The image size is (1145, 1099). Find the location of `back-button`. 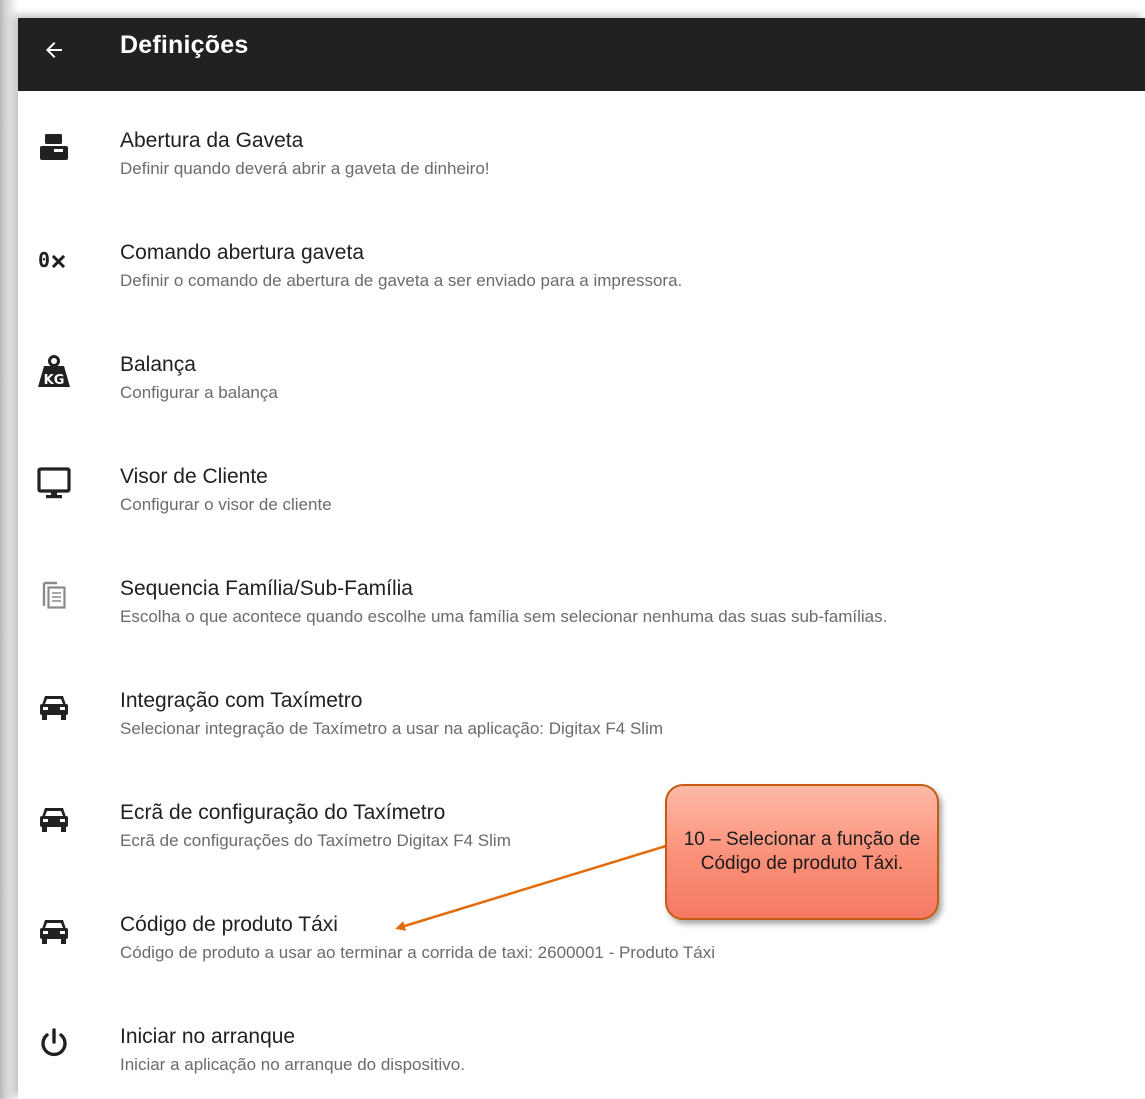

back-button is located at coordinates (54, 50).